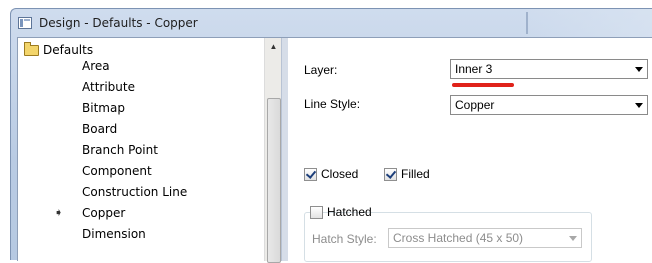 This screenshot has height=263, width=652. What do you see at coordinates (344, 239) in the screenshot?
I see `hatch-style-label: Hatch Style:` at bounding box center [344, 239].